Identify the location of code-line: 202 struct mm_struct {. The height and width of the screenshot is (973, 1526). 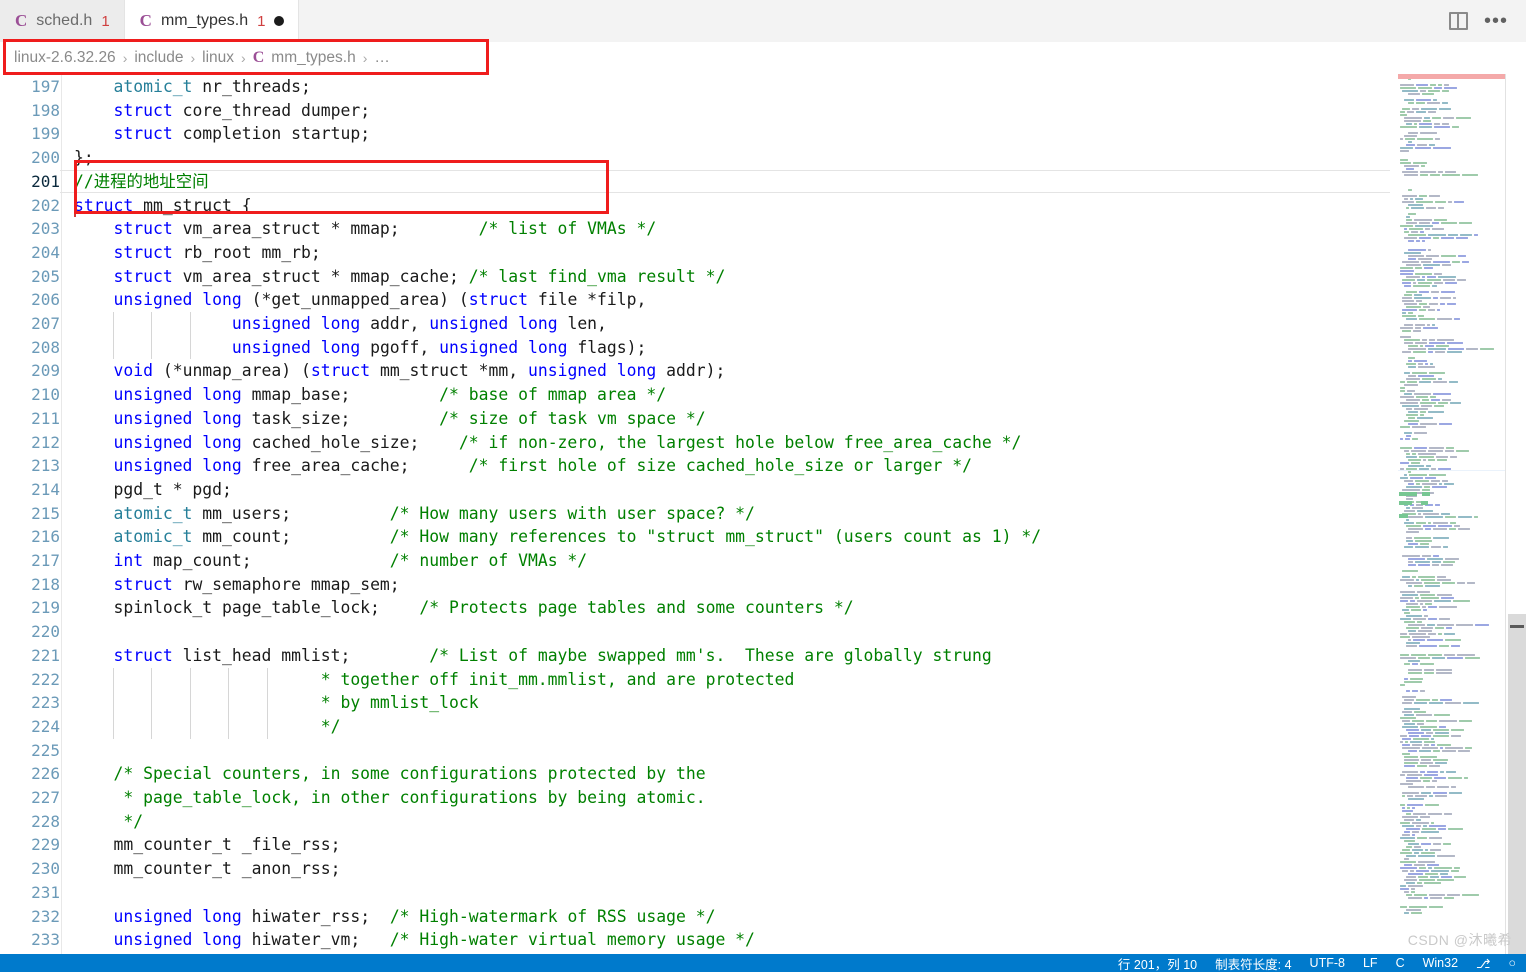
(695, 206).